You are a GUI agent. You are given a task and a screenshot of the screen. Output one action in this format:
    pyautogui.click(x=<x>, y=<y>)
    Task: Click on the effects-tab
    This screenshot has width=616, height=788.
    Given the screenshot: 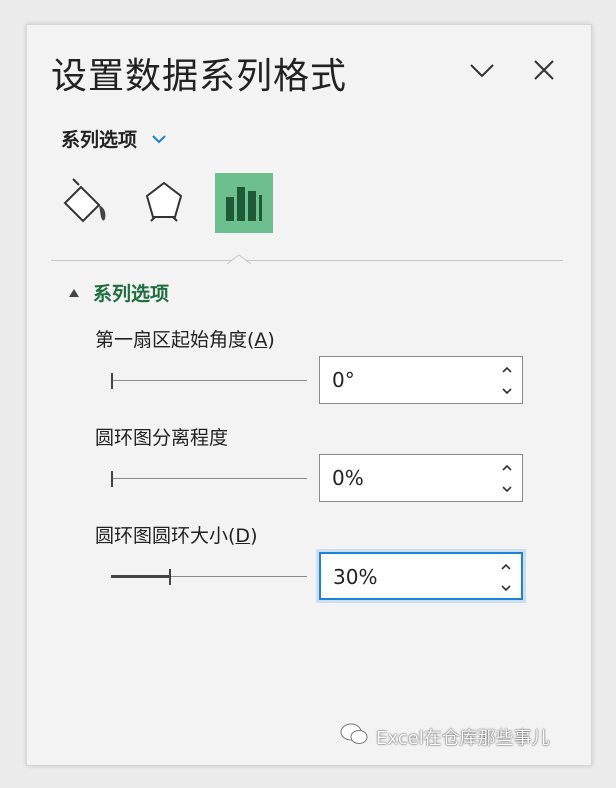 What is the action you would take?
    pyautogui.click(x=164, y=203)
    